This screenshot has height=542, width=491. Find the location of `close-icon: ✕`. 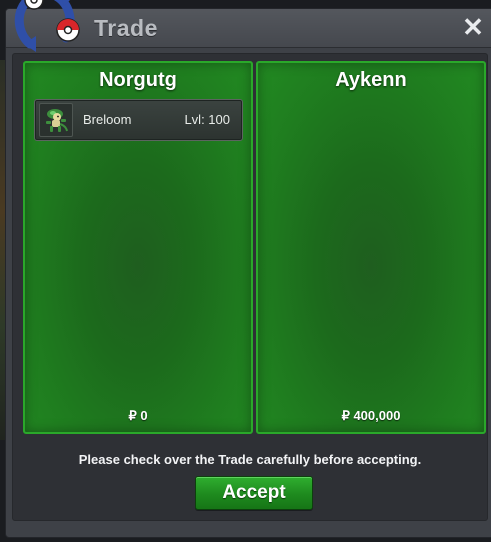

close-icon: ✕ is located at coordinates (473, 27).